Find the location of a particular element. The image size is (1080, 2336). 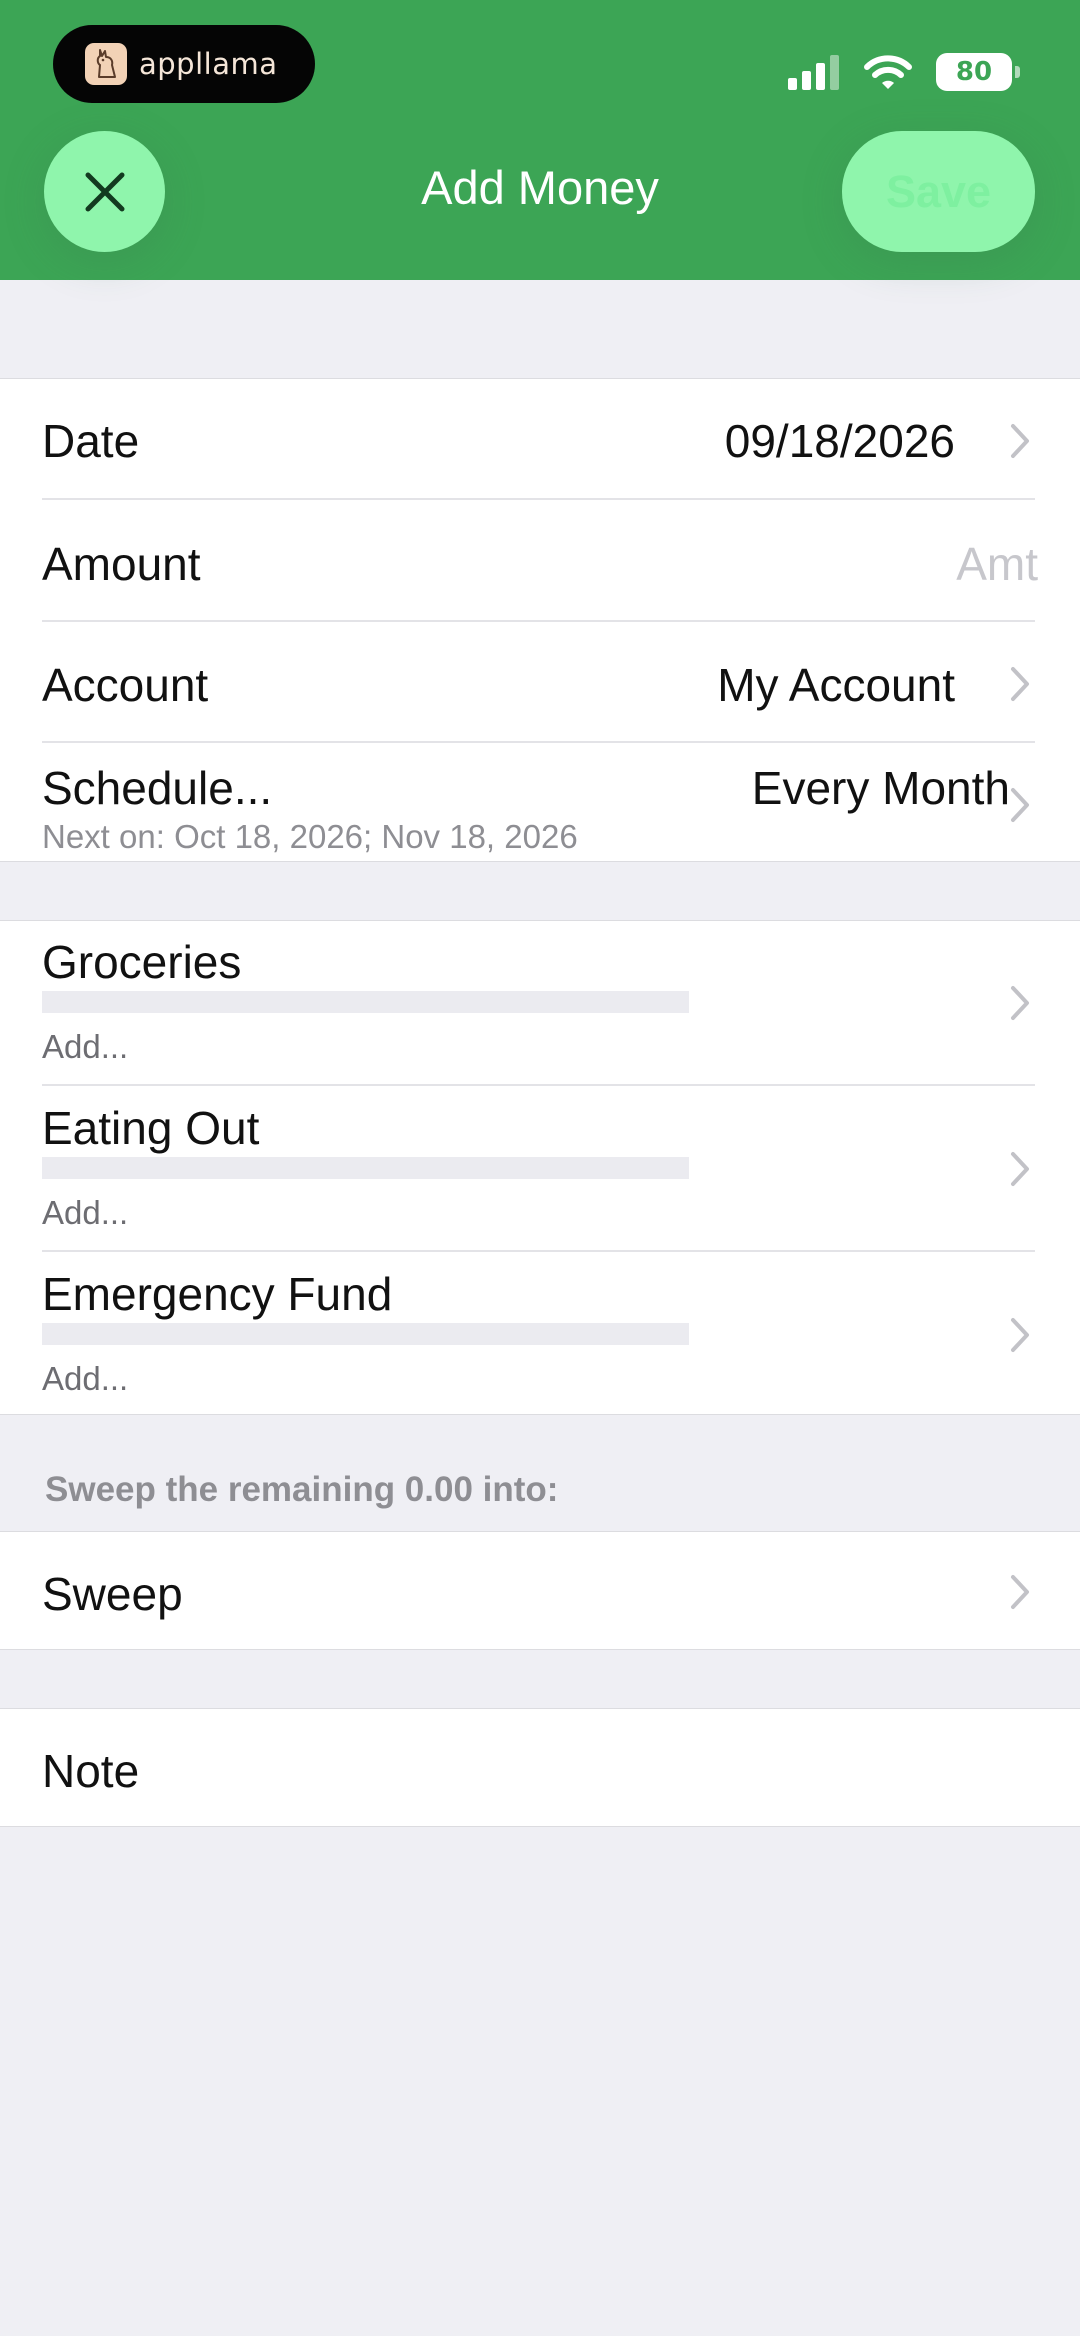

account-value: My Account is located at coordinates (836, 685).